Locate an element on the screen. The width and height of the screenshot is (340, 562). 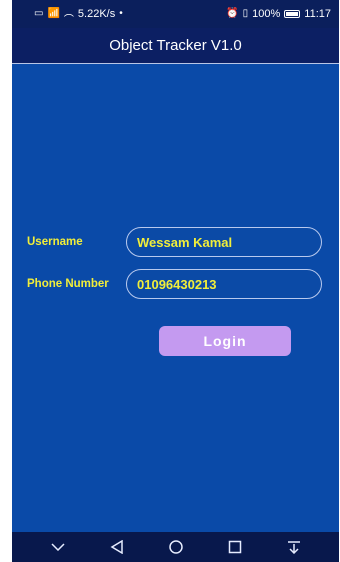
username-label: Username is located at coordinates (55, 242).